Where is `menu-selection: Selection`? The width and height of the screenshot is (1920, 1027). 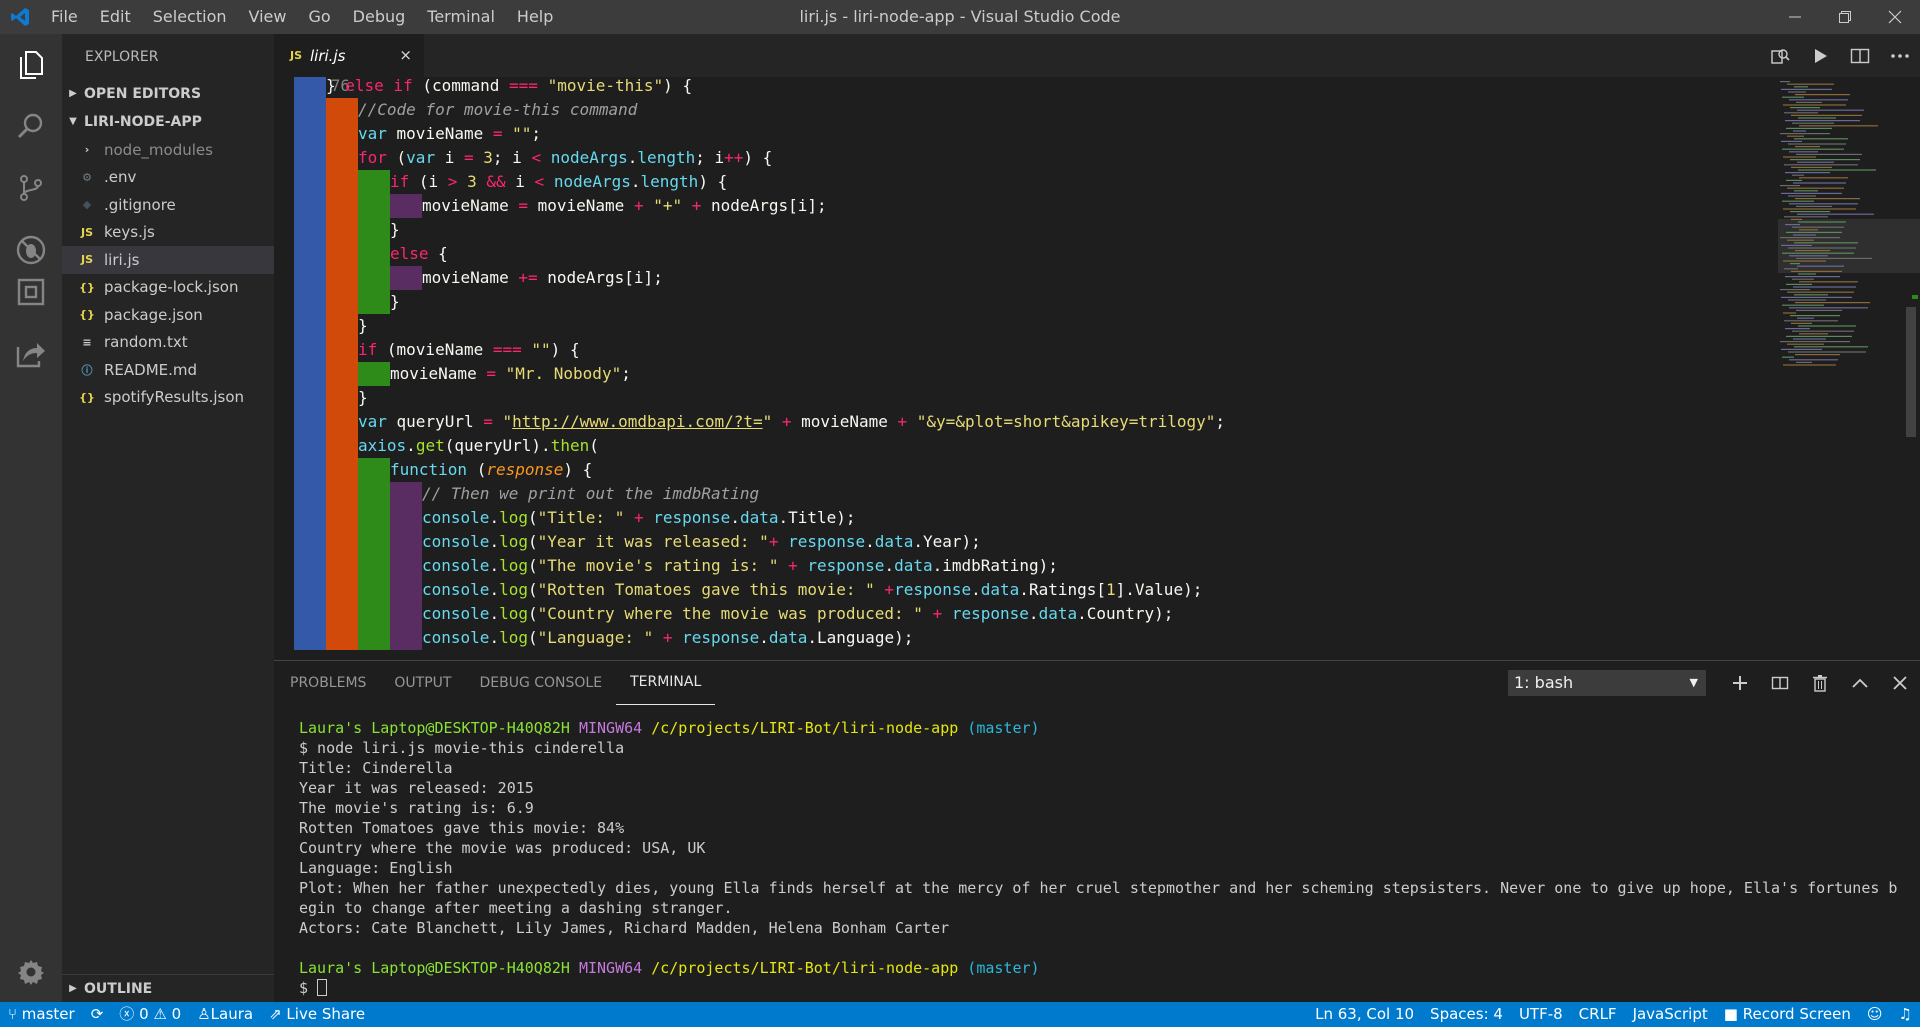
menu-selection: Selection is located at coordinates (190, 17).